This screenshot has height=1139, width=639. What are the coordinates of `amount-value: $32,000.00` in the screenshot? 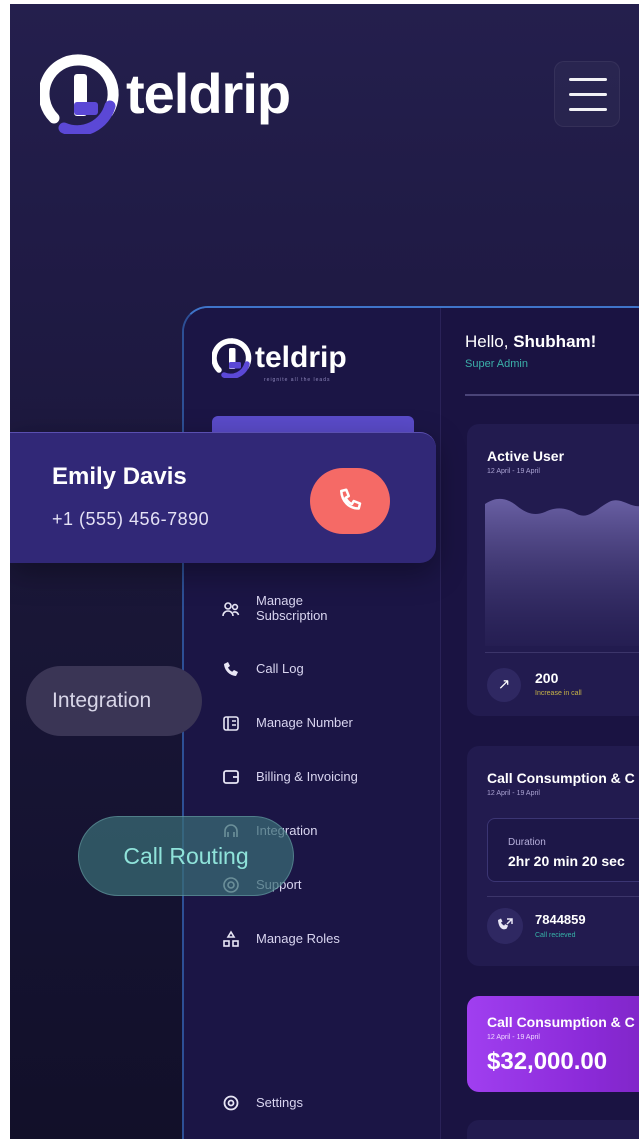 It's located at (547, 1061).